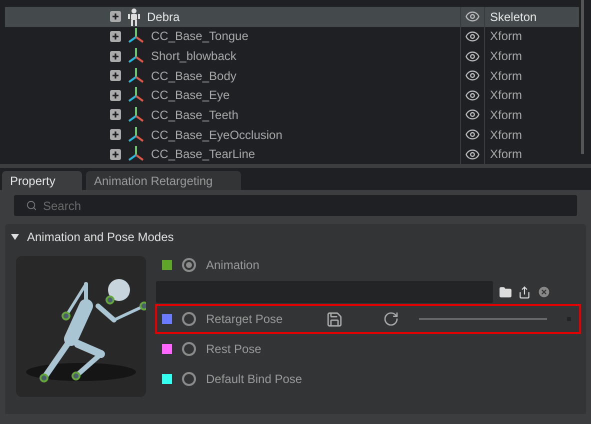  Describe the element at coordinates (292, 56) in the screenshot. I see `tree-row: Short_blowback Xform` at that location.